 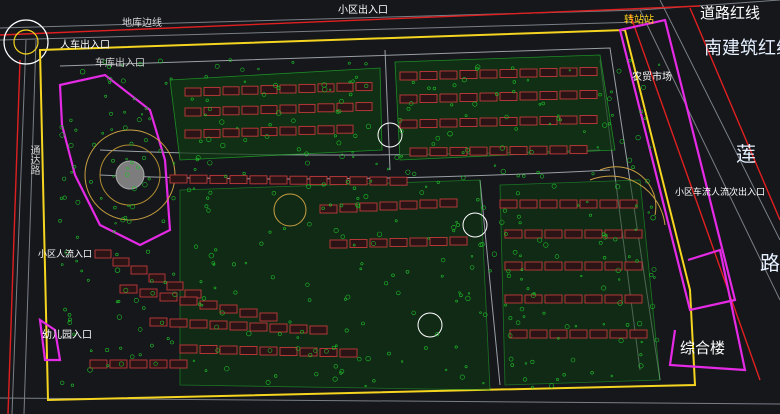 I want to click on label-kindergarten-entrance: 幼儿园入口, so click(x=67, y=335).